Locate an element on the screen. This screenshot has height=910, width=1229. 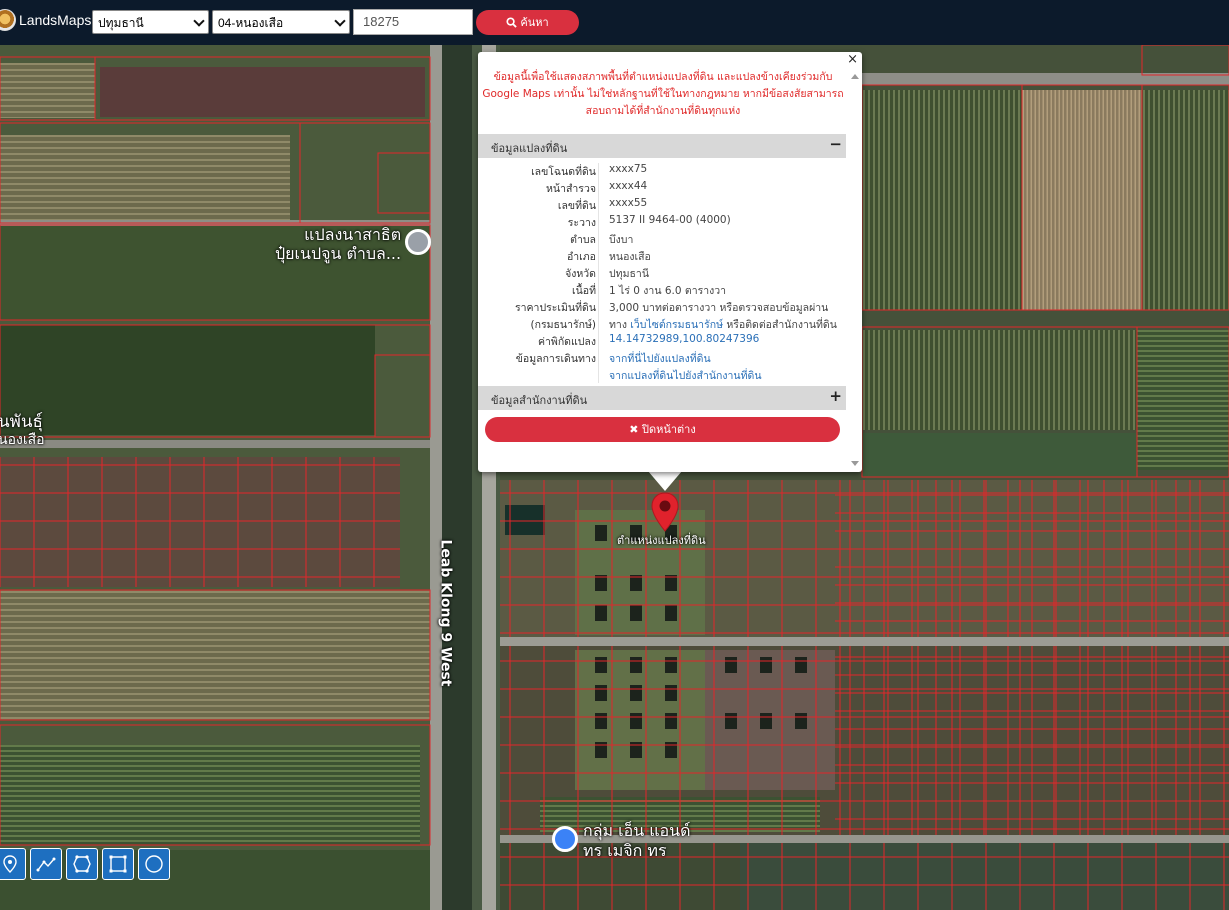
detail-row: เลขโฉนดที่ดิน xxxx75 is located at coordinates (662, 171).